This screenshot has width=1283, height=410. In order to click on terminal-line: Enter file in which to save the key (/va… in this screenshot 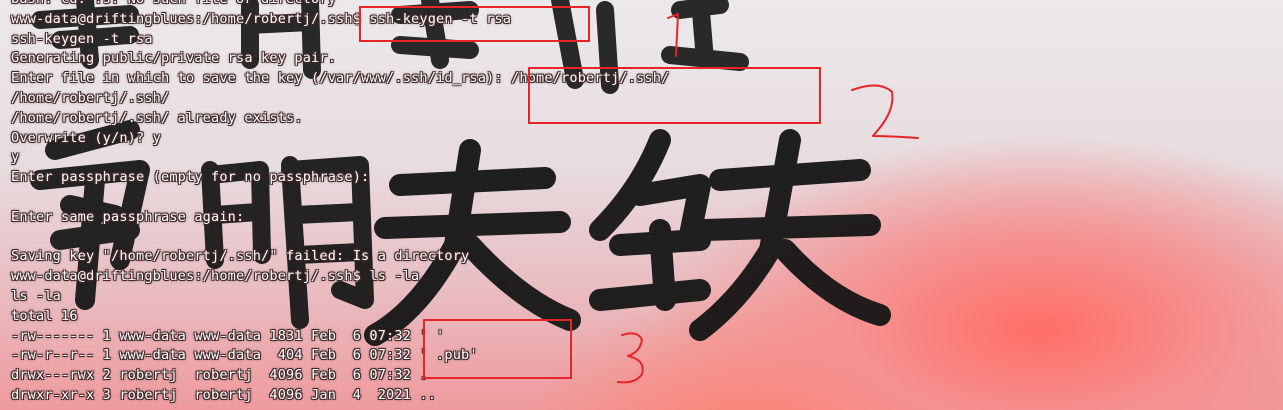, I will do `click(340, 78)`.